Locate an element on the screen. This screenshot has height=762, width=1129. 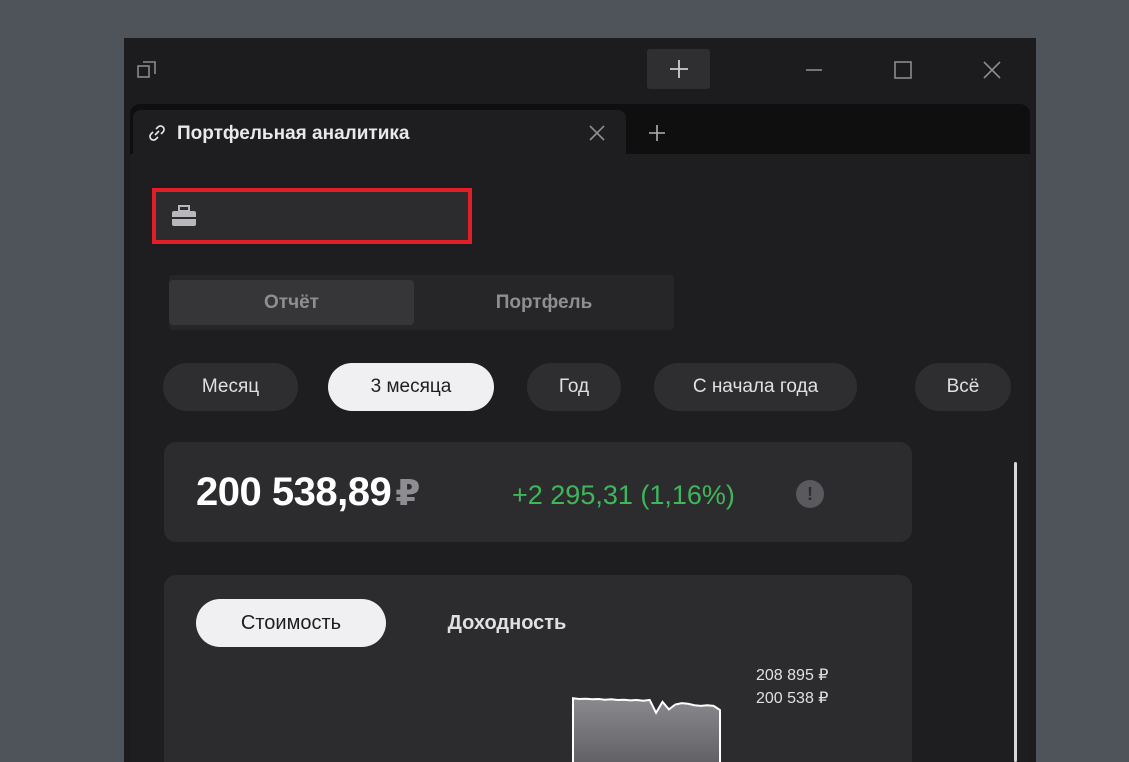
close-icon is located at coordinates (992, 70).